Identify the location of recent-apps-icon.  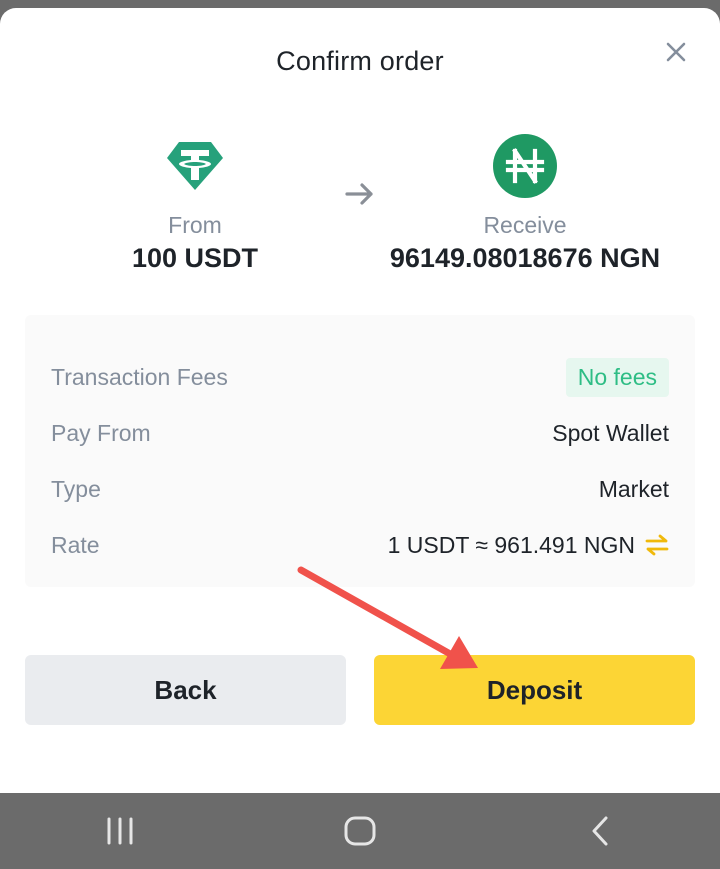
(120, 831).